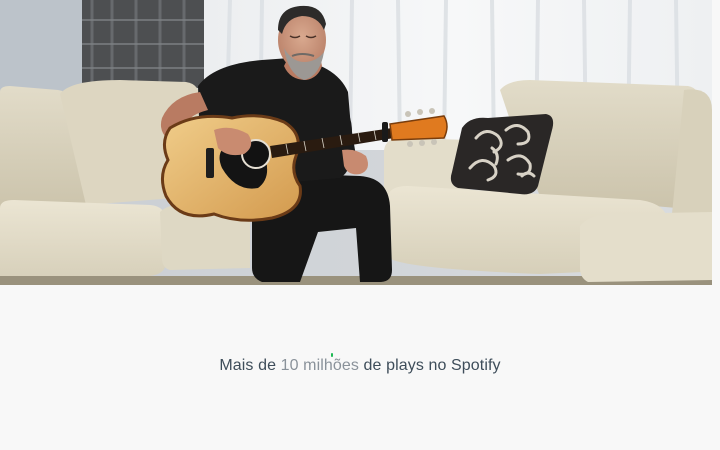 The width and height of the screenshot is (720, 450). What do you see at coordinates (360, 364) in the screenshot?
I see `spotify-plays-stat: Mais de 10 milhões de plays no Spotify` at bounding box center [360, 364].